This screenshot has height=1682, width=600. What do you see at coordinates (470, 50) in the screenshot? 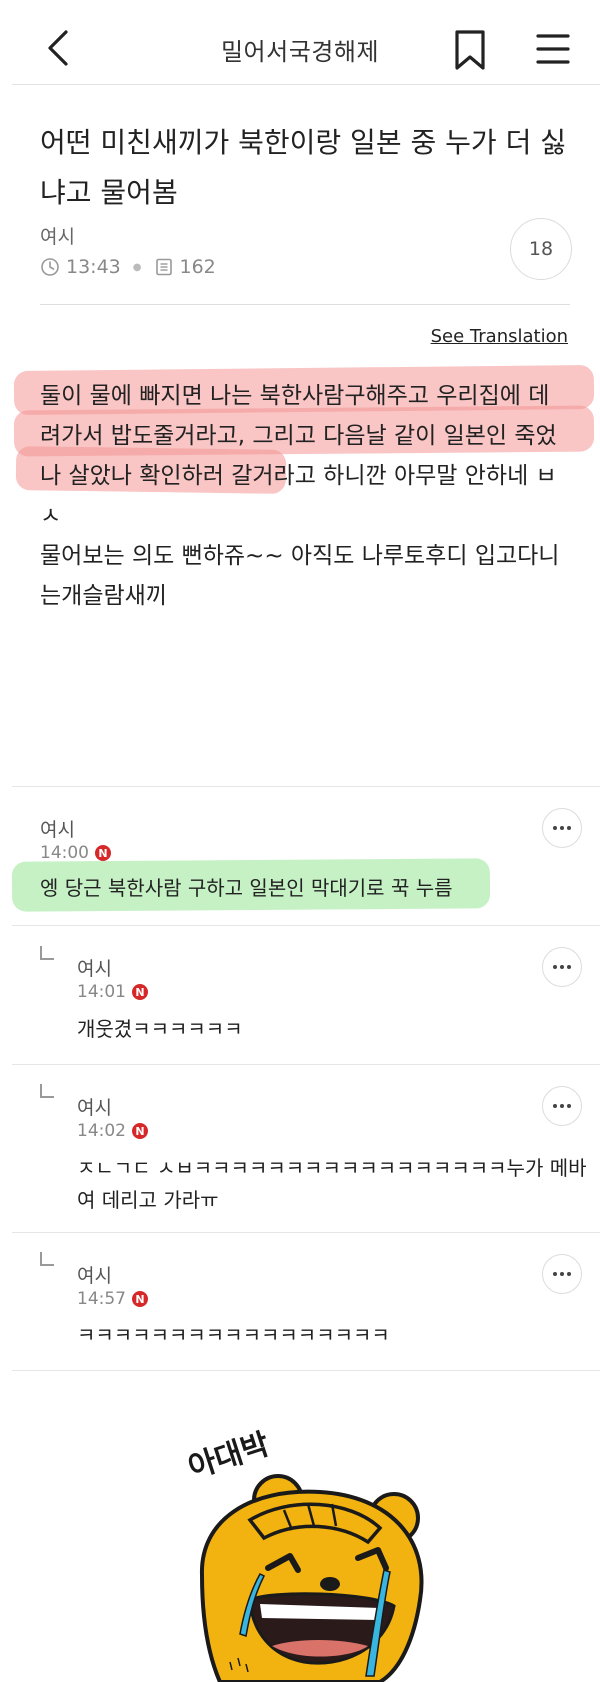
I see `bookmark-icon` at bounding box center [470, 50].